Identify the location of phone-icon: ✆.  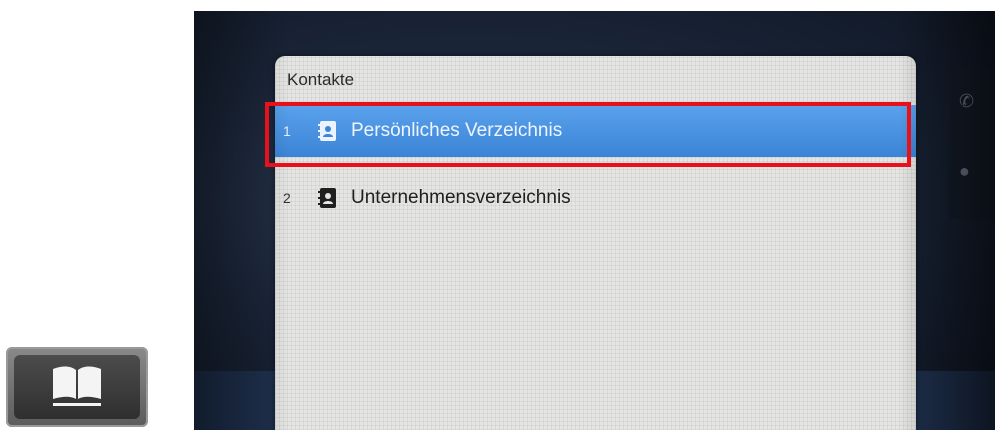
(966, 101).